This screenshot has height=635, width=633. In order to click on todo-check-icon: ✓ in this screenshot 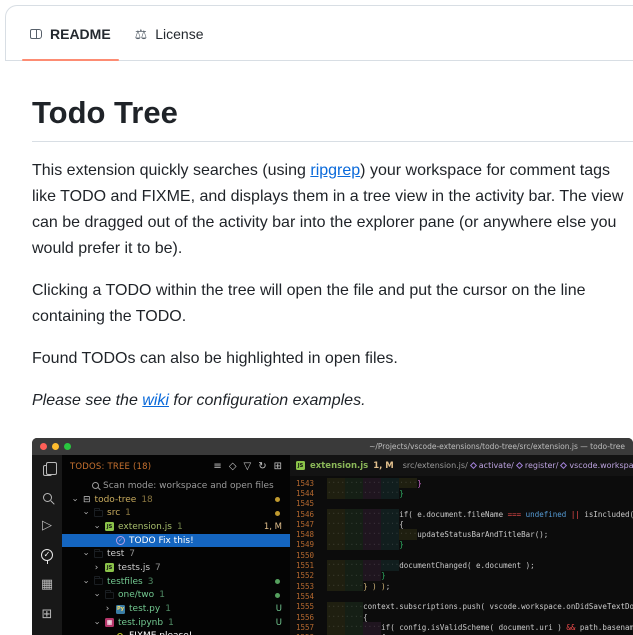, I will do `click(120, 541)`.